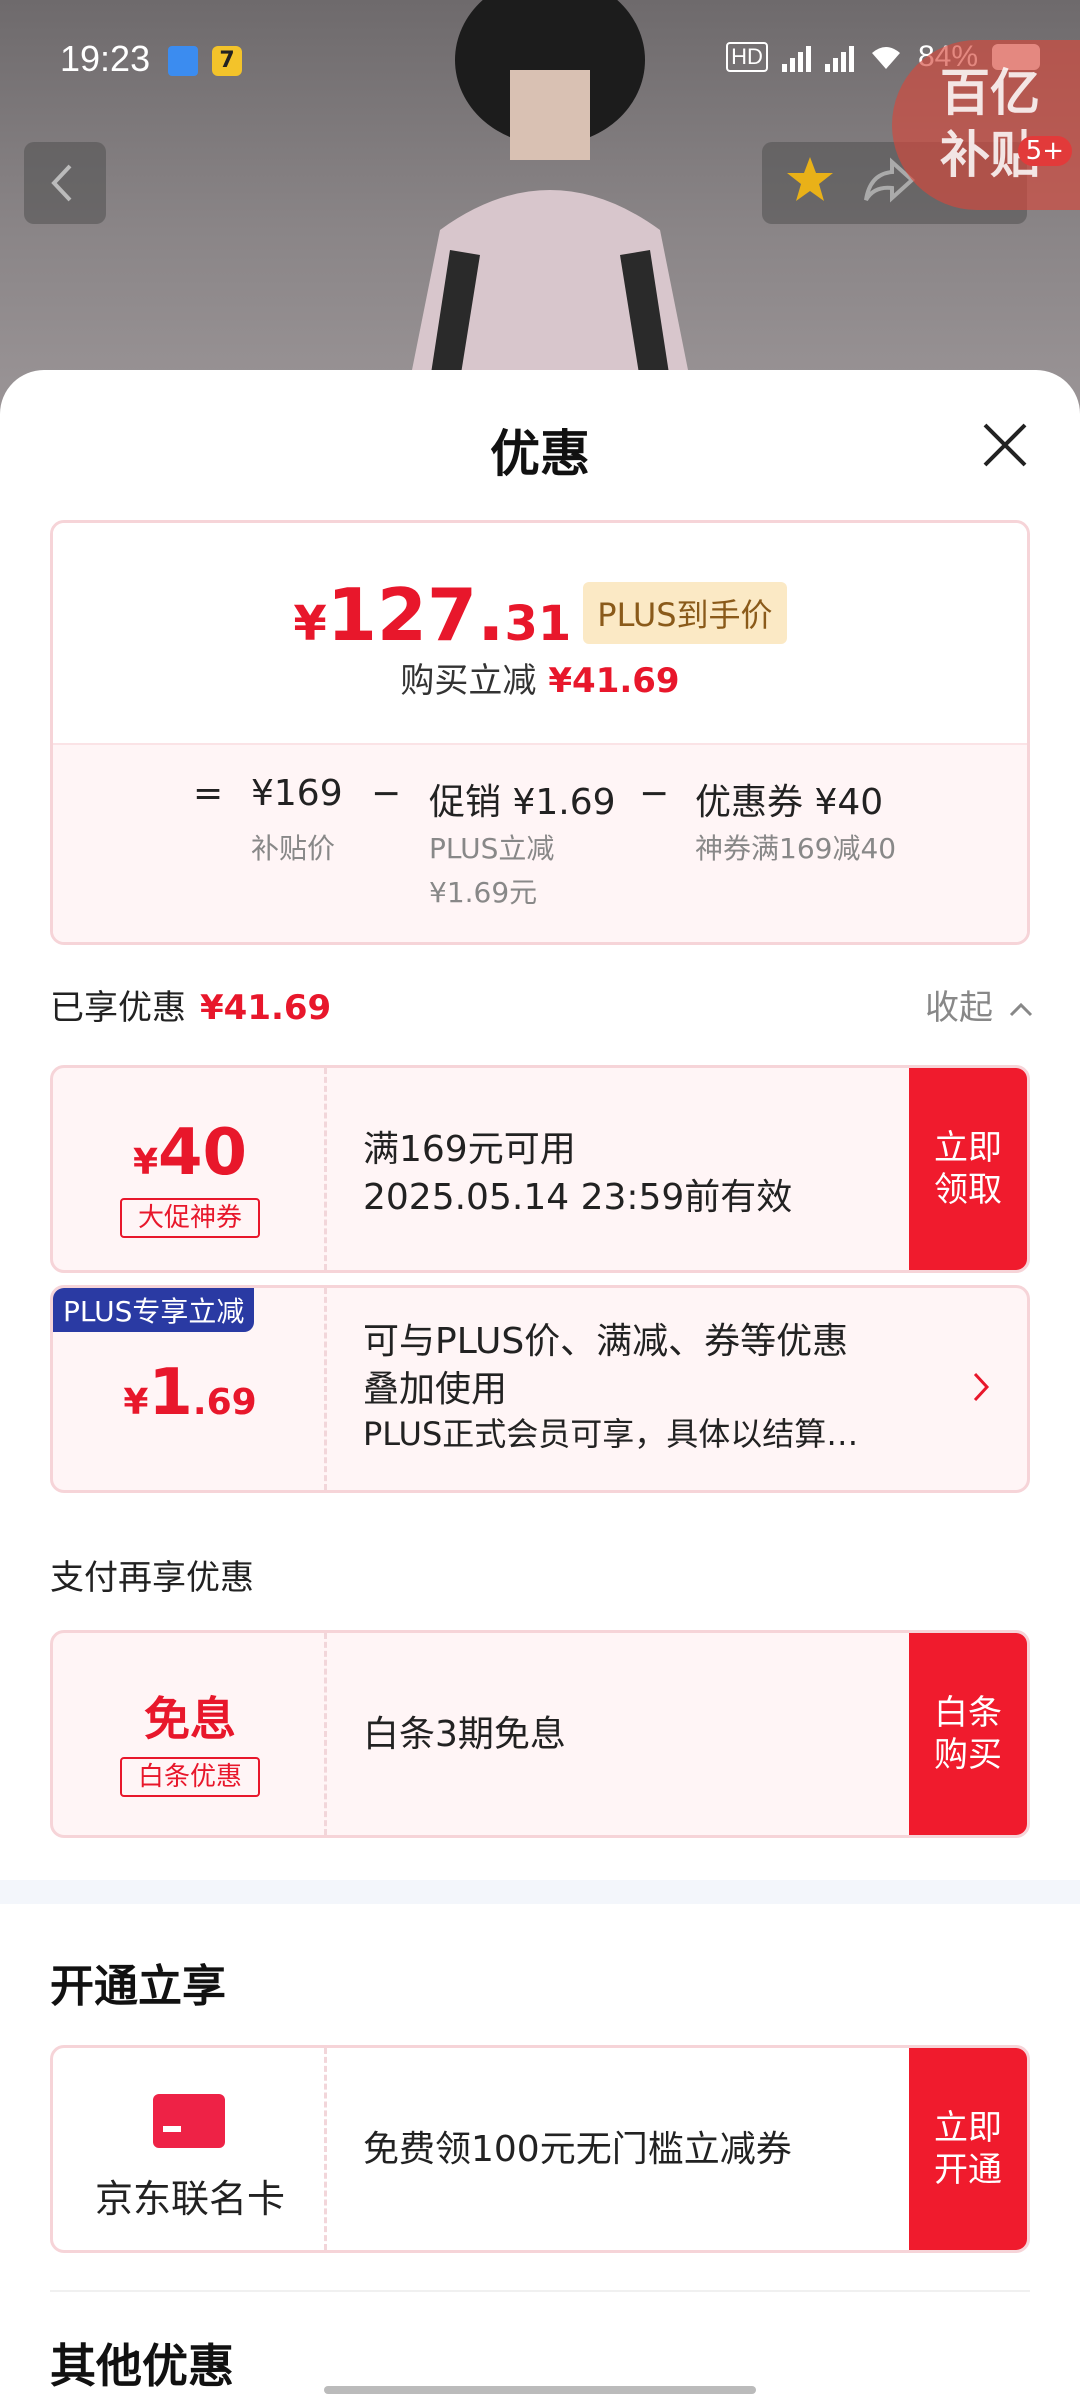 This screenshot has width=1080, height=2400. Describe the element at coordinates (789, 802) in the screenshot. I see `coupon-value: 优惠券 ¥40` at that location.